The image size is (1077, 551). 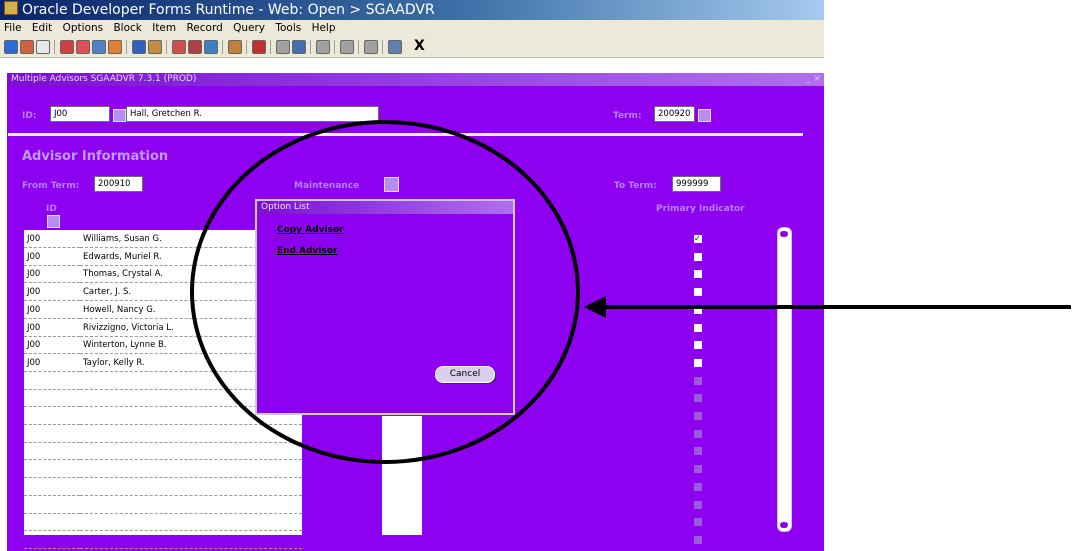 I want to click on menu-file: File, so click(x=13, y=28).